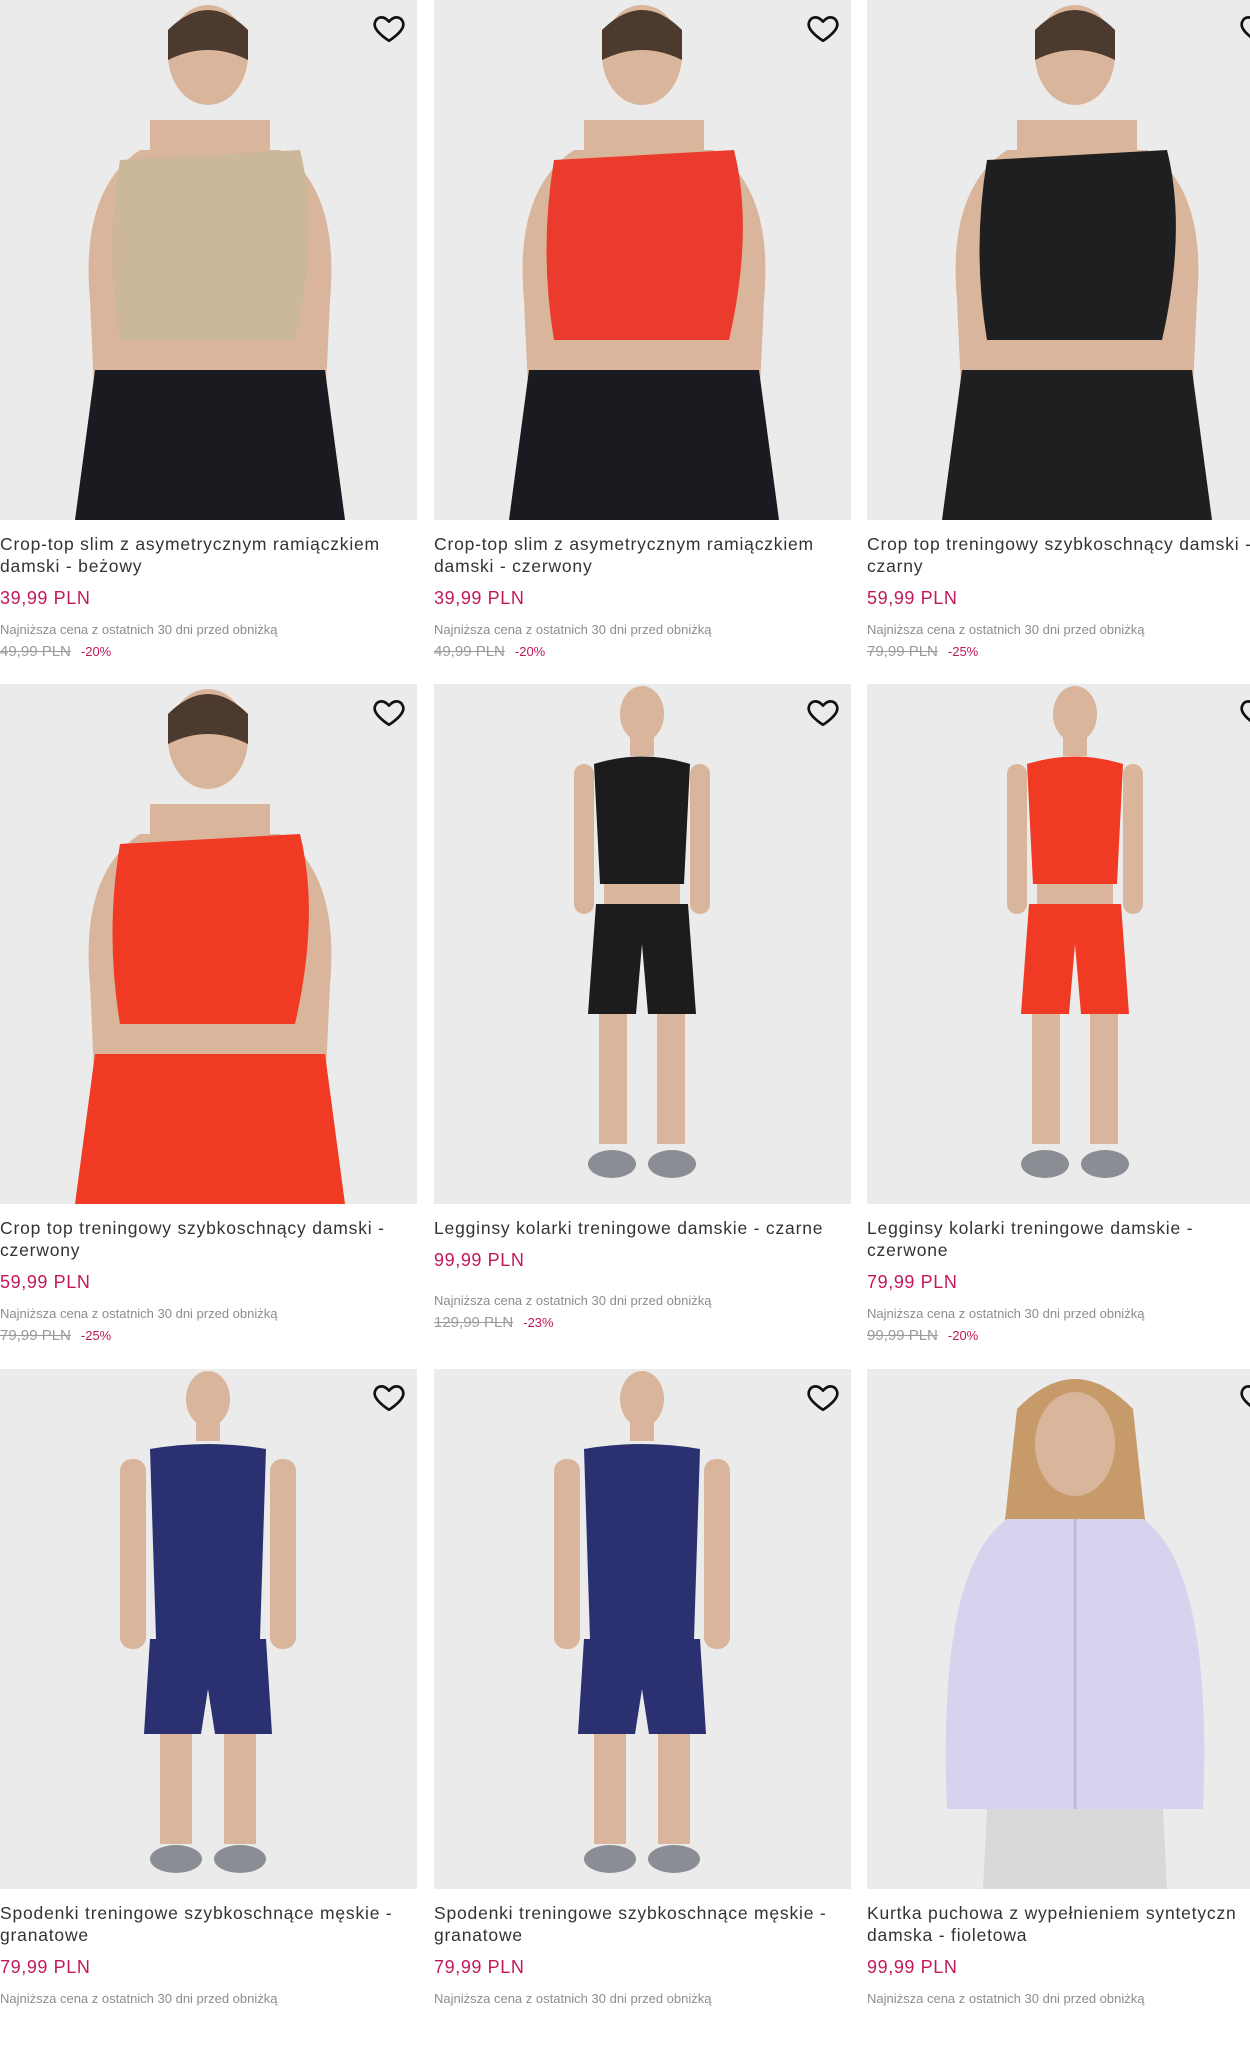 The image size is (1250, 2053). What do you see at coordinates (902, 1335) in the screenshot?
I see `old-price: 99,99 PLN` at bounding box center [902, 1335].